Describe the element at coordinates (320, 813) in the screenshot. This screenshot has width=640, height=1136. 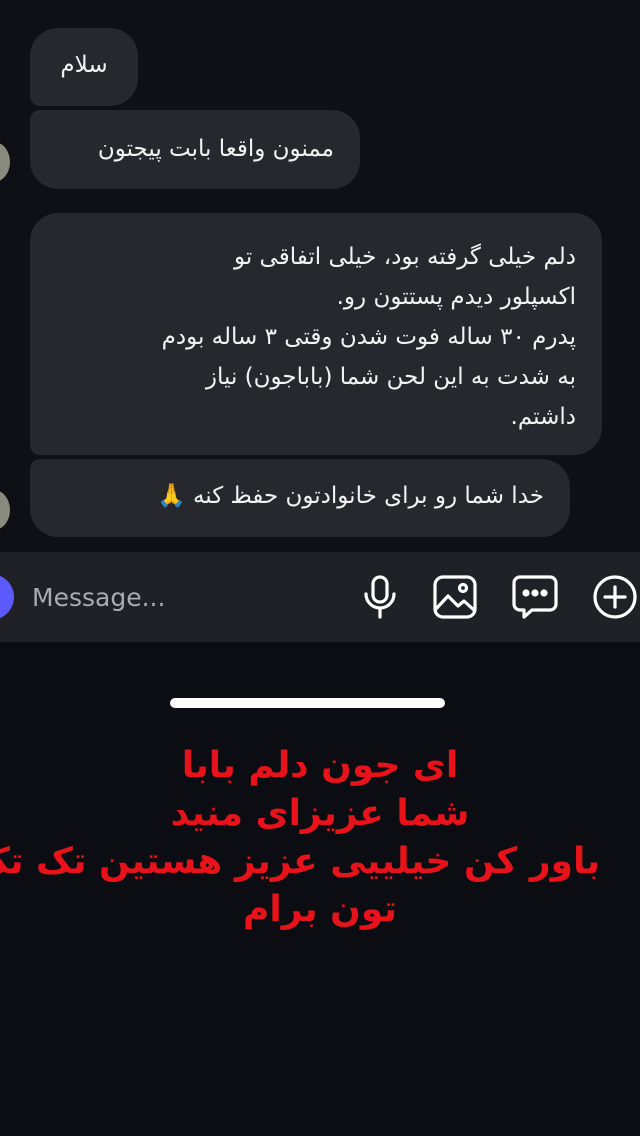
I see `caption-line: شما عزیزای منید` at that location.